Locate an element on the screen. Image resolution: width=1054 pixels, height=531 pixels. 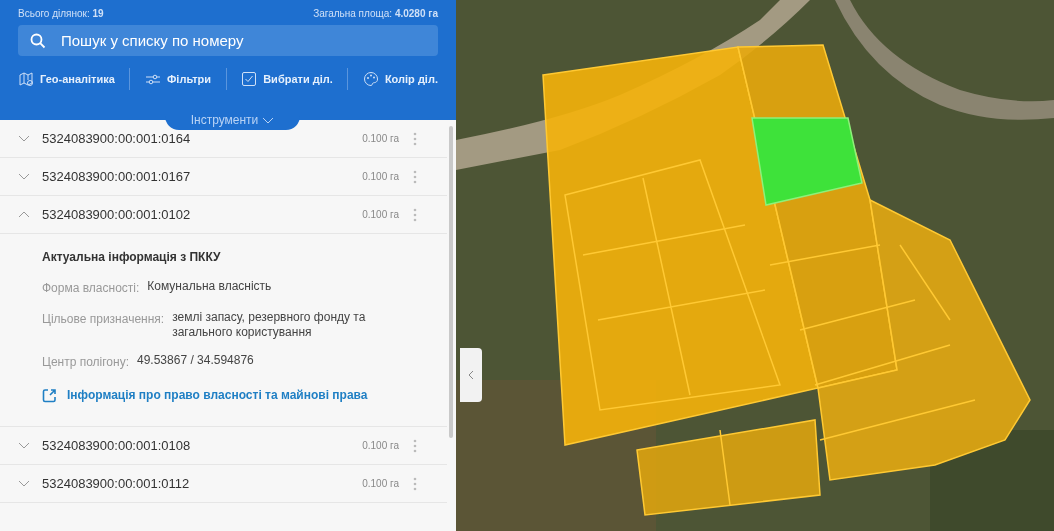
search-icon is located at coordinates (38, 41).